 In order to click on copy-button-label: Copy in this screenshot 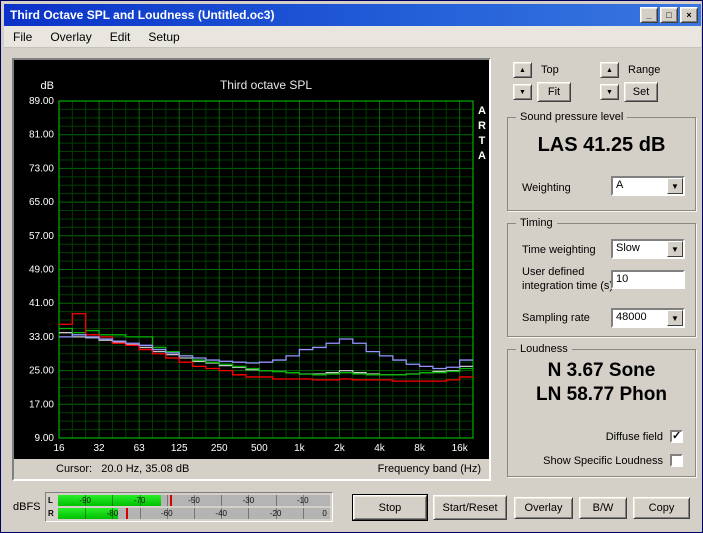, I will do `click(661, 508)`.